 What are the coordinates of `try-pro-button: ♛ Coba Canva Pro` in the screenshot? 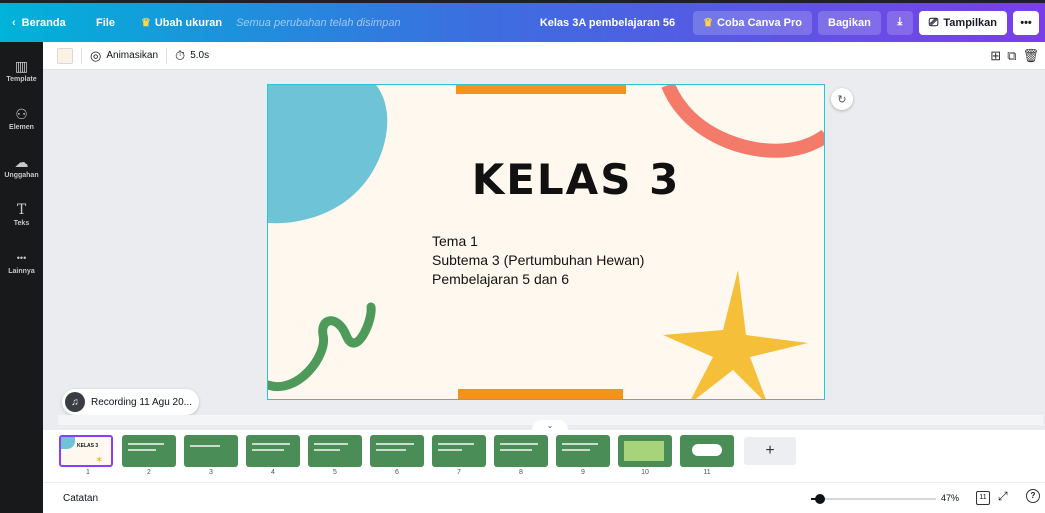 It's located at (752, 22).